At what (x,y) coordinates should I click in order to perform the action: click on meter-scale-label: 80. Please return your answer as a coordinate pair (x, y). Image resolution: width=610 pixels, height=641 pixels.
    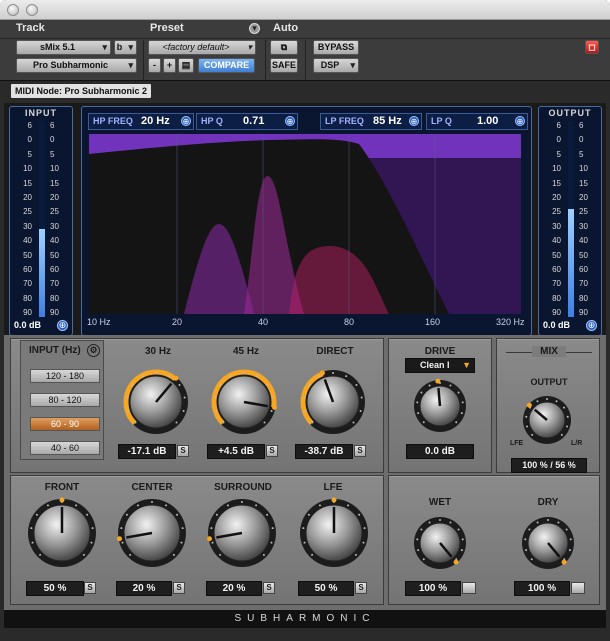
    Looking at the image, I should click on (27, 298).